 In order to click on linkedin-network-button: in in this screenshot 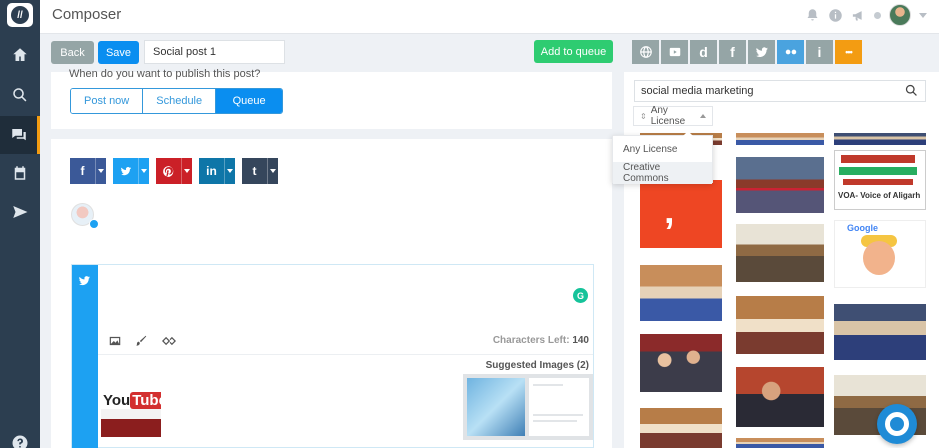, I will do `click(217, 171)`.